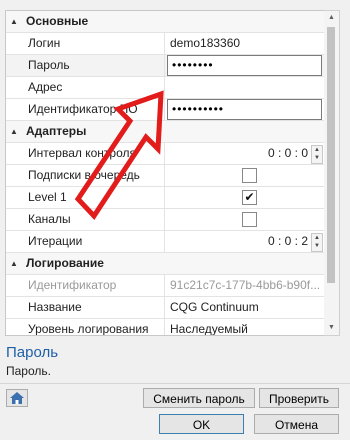  I want to click on home-button, so click(17, 398).